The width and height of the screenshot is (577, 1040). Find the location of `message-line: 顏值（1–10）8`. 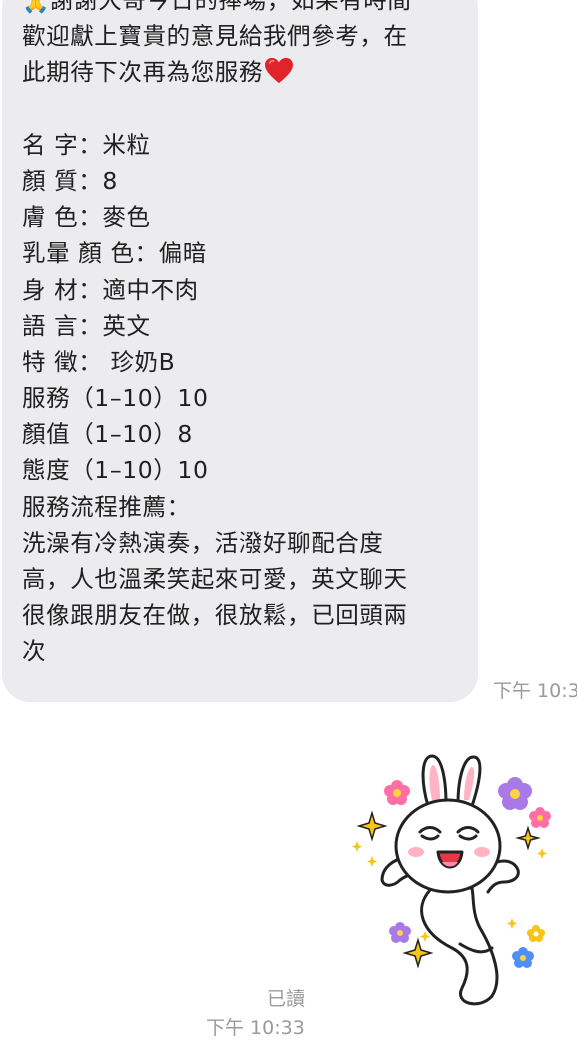

message-line: 顏值（1–10）8 is located at coordinates (107, 434).